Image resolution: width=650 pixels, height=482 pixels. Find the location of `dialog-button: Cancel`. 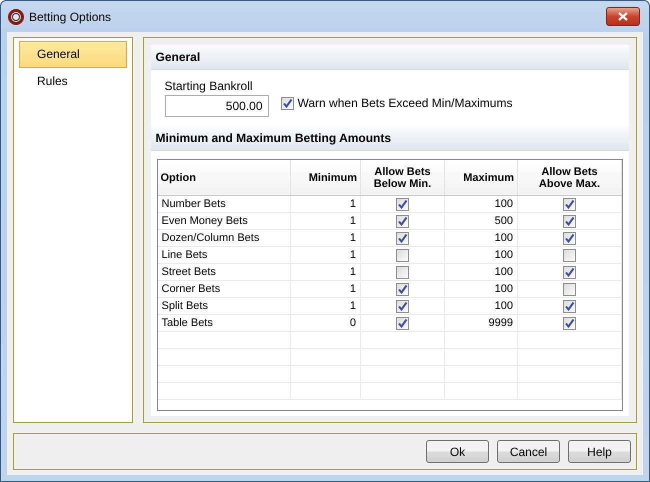

dialog-button: Cancel is located at coordinates (528, 451).